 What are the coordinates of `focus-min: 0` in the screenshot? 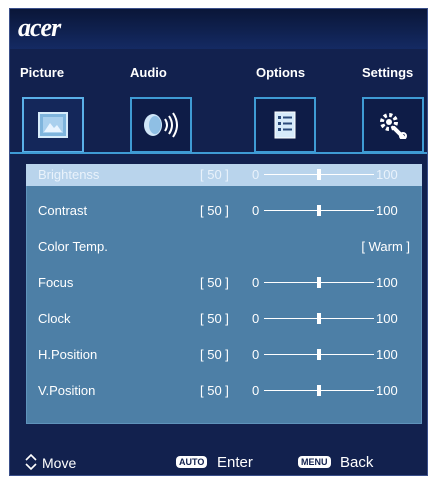 It's located at (256, 282).